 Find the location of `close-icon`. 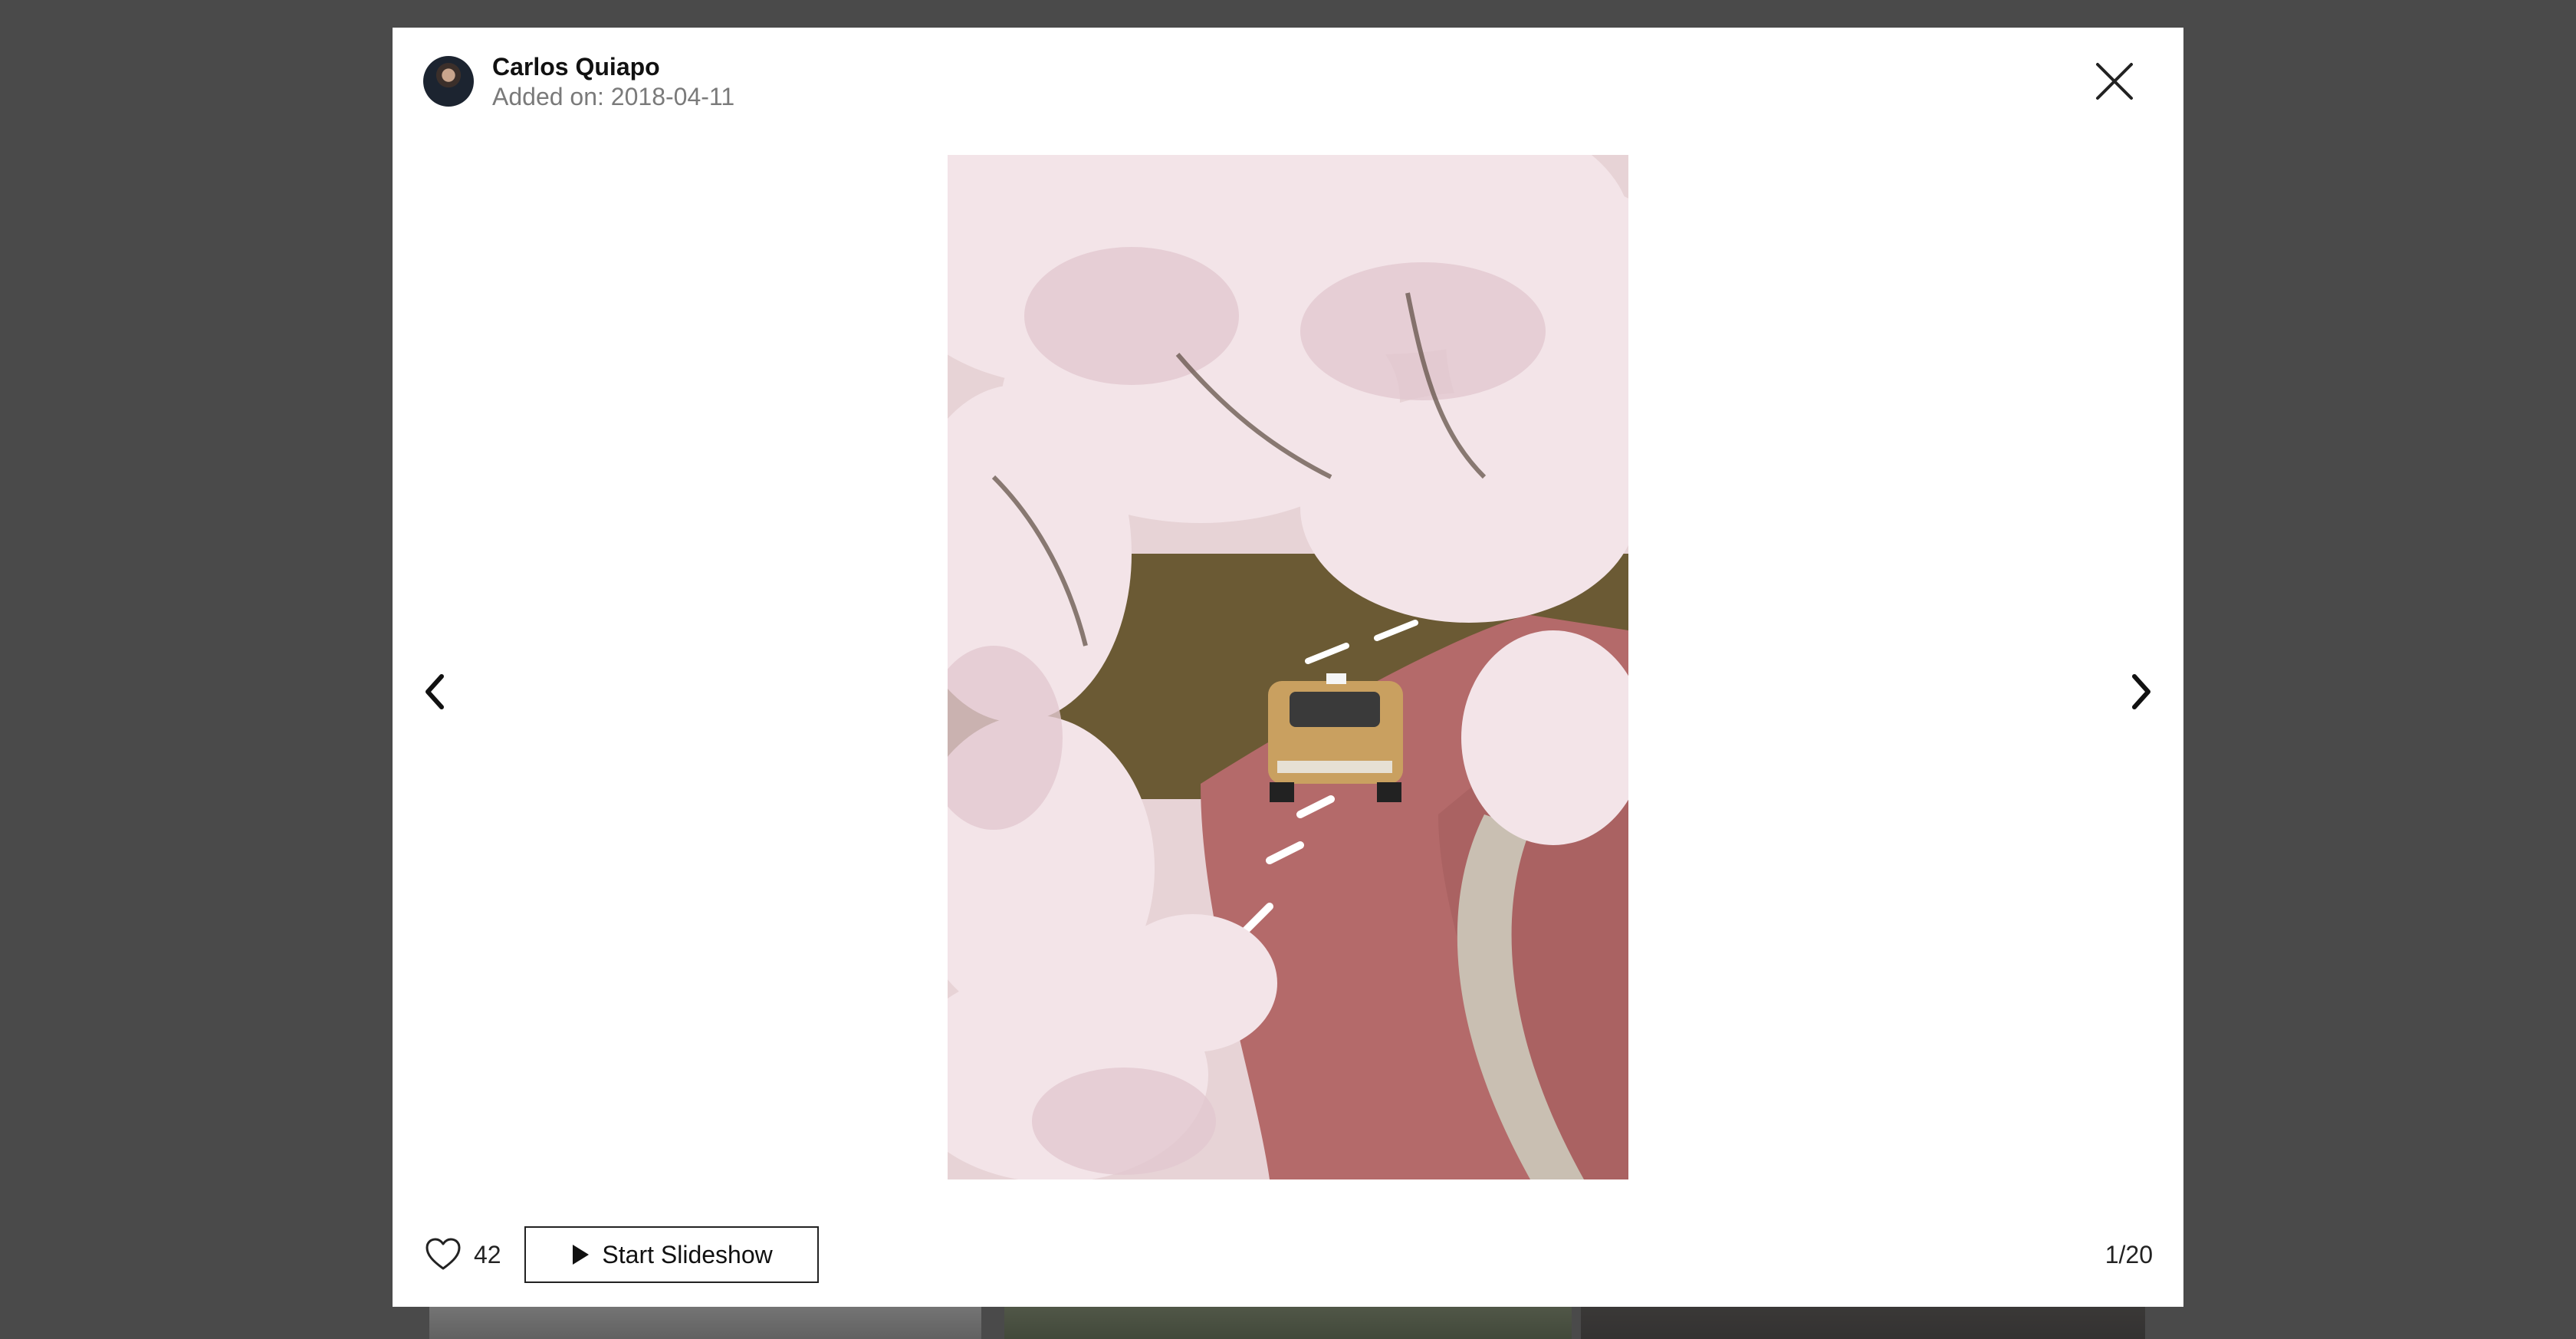

close-icon is located at coordinates (2114, 81).